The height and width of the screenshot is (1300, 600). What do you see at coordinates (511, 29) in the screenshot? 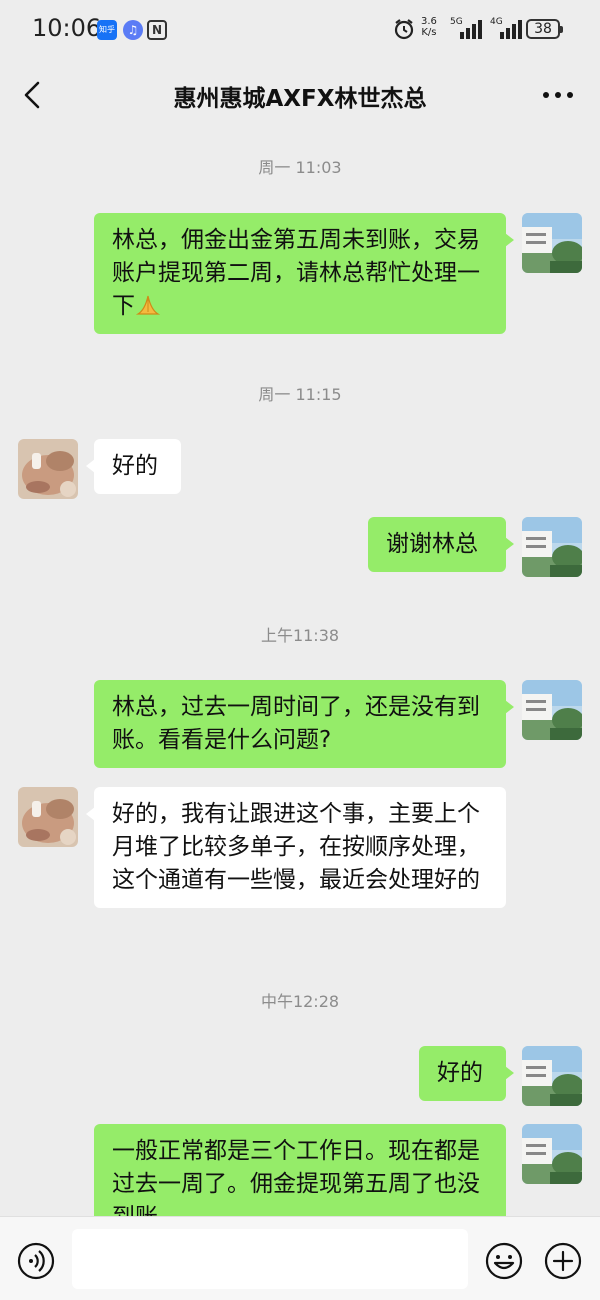
I see `signal-4g-icon` at bounding box center [511, 29].